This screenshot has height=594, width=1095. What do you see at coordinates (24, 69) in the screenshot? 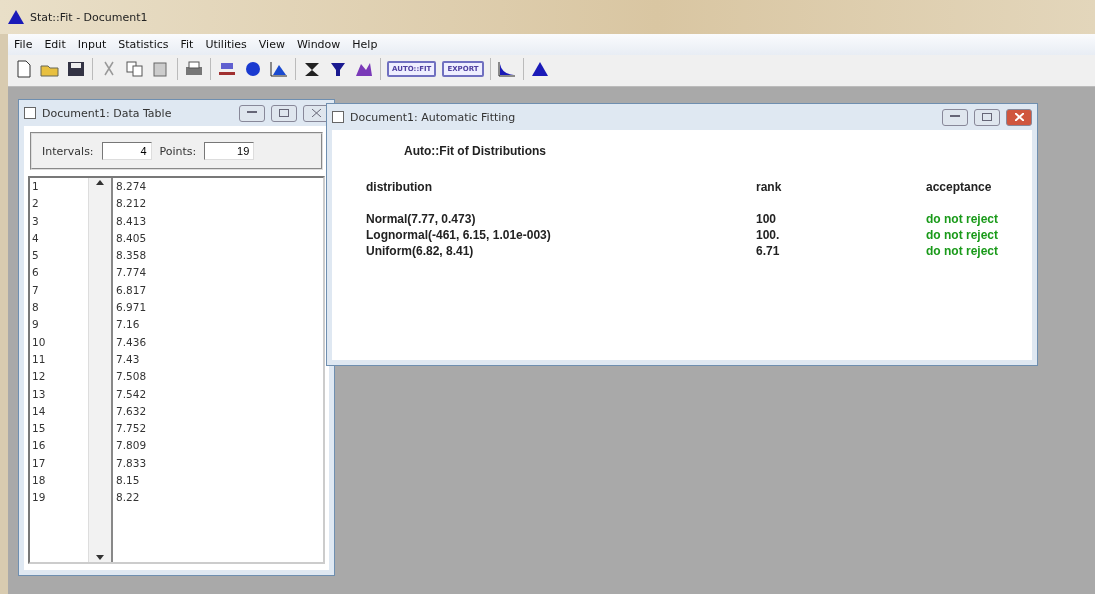
I see `new-file-icon` at bounding box center [24, 69].